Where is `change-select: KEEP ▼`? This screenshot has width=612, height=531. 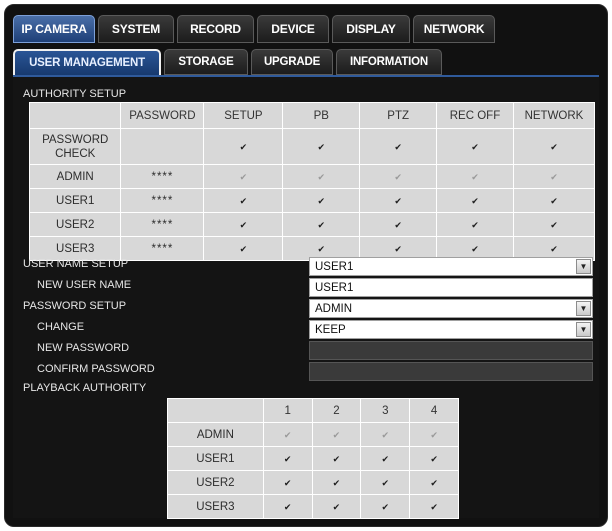 change-select: KEEP ▼ is located at coordinates (451, 329).